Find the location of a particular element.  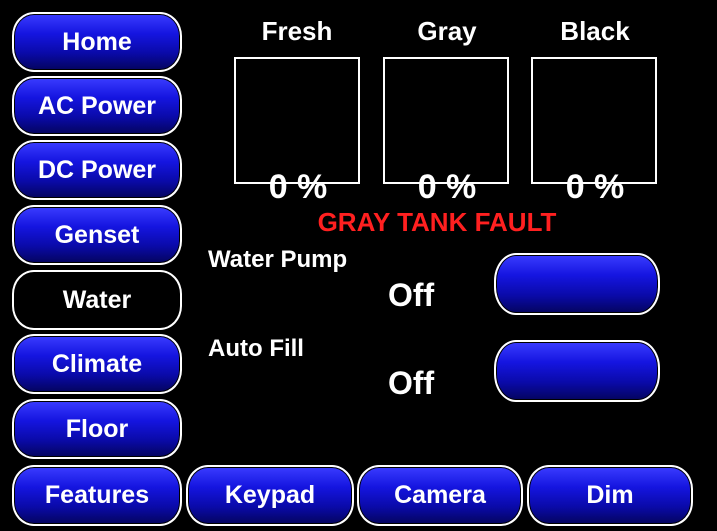

nav-water-button: Water is located at coordinates (97, 300).